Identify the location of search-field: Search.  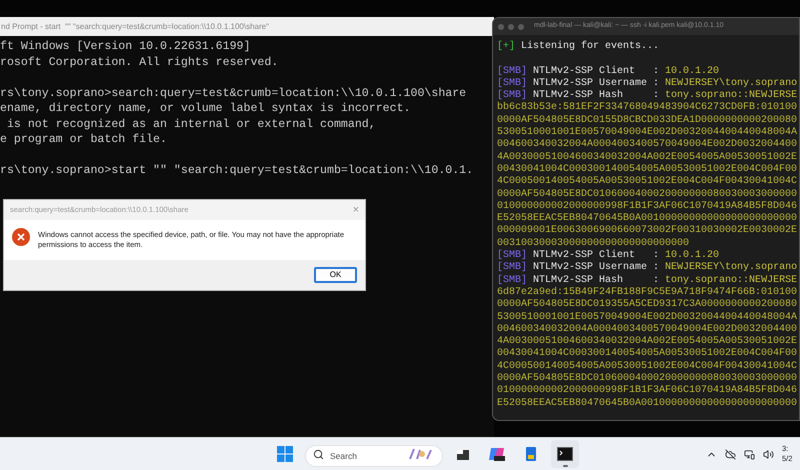
(374, 456).